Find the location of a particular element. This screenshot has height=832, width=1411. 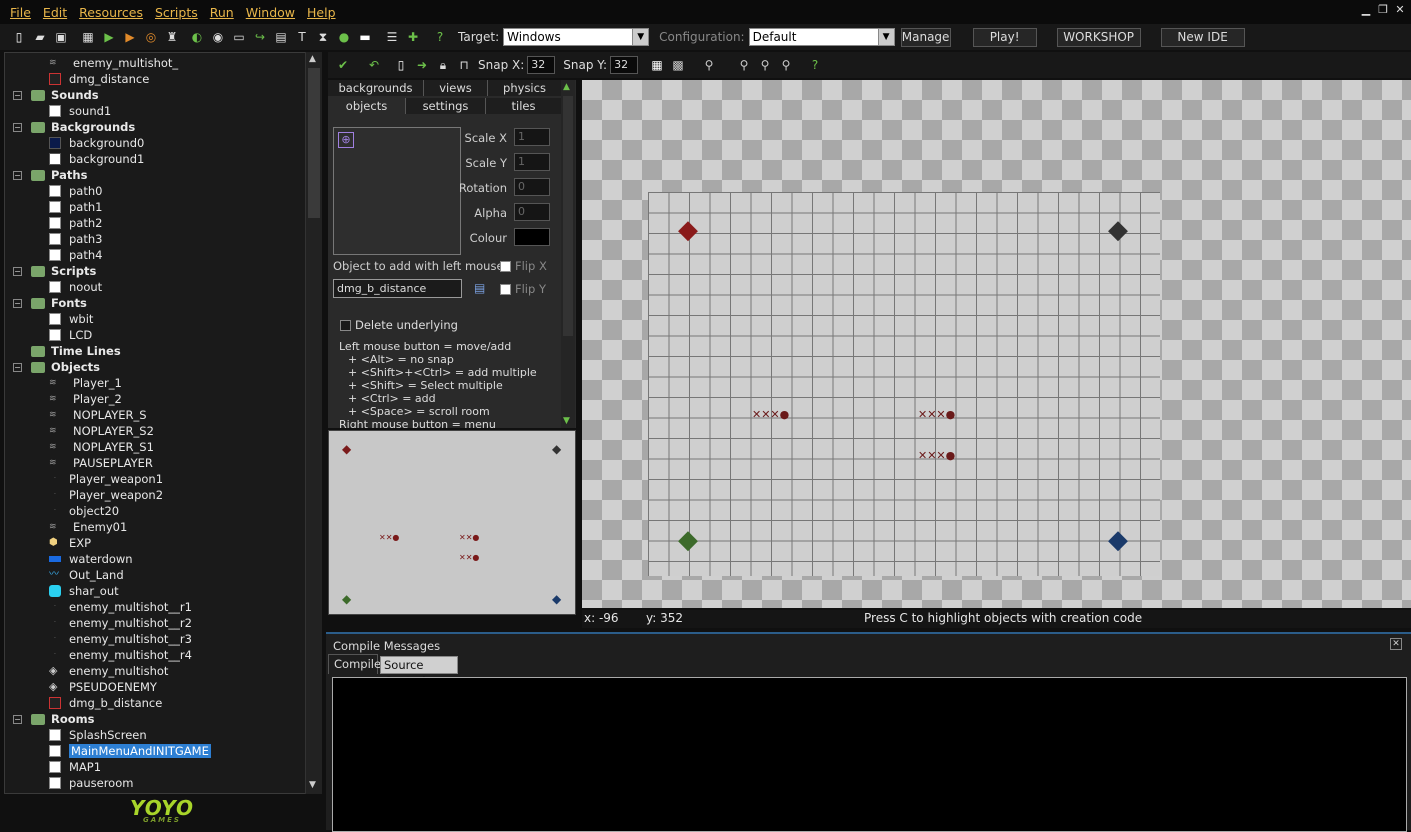

player-green-instance: ◆ is located at coordinates (688, 540).